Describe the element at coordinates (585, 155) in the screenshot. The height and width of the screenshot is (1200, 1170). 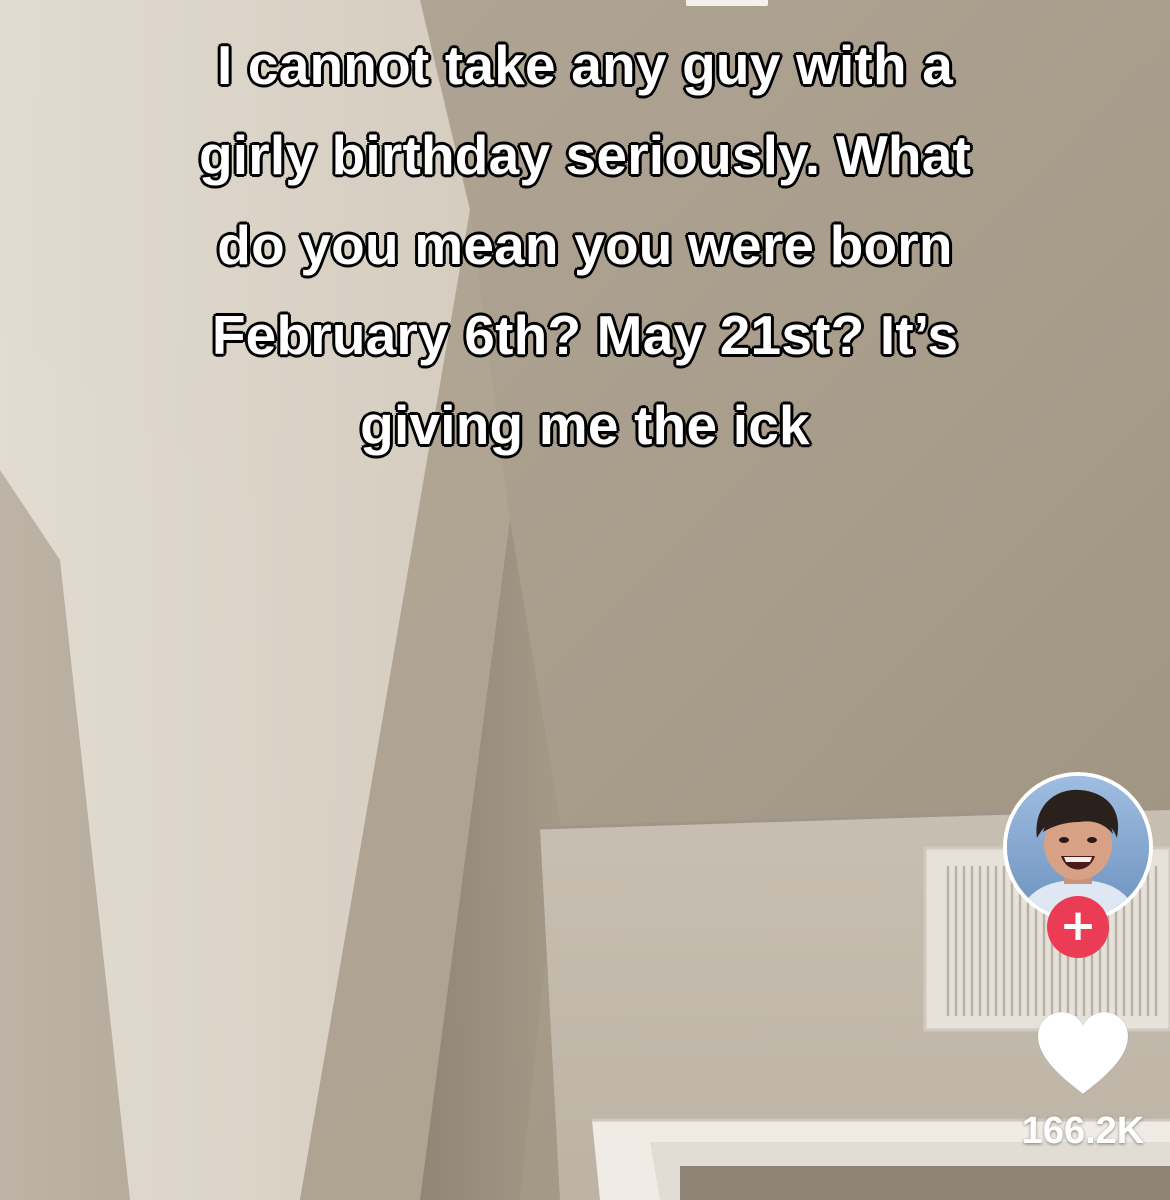
I see `caption-line: girly birthday seriously. What` at that location.